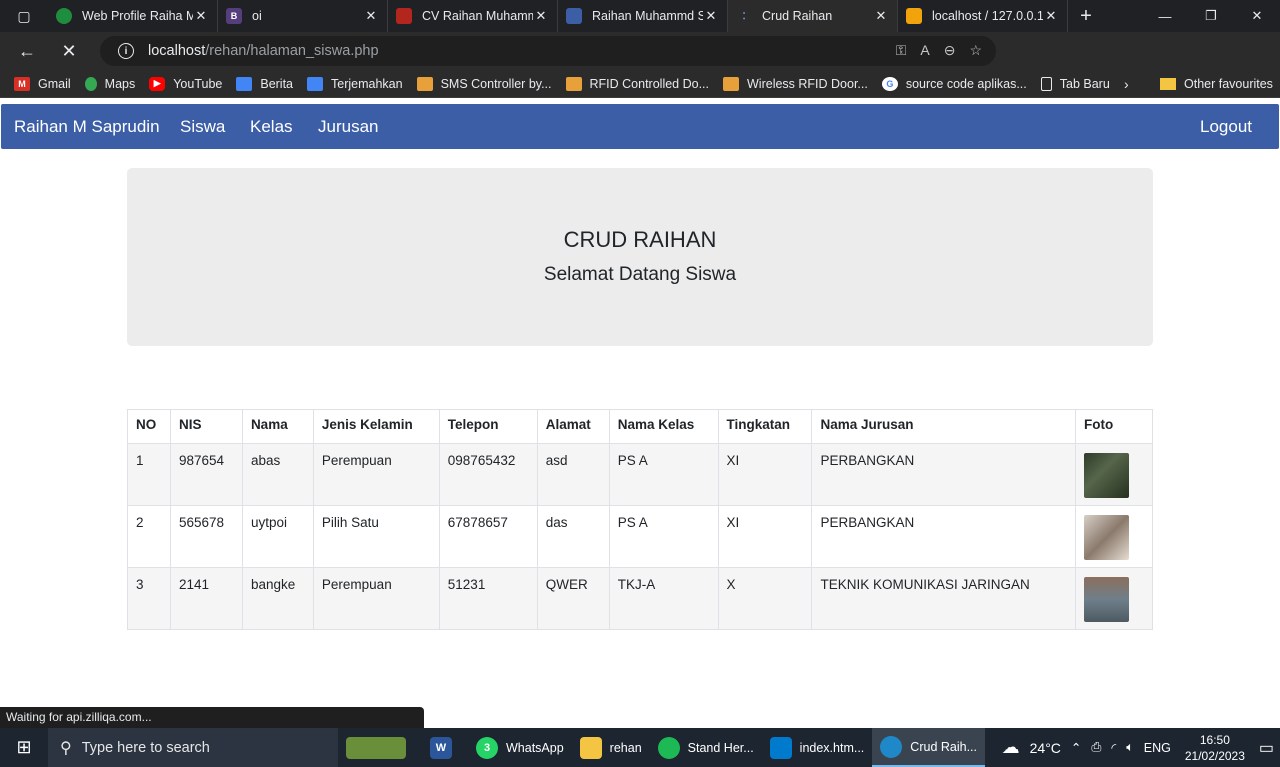  I want to click on cell-alamat: QWER, so click(573, 598).